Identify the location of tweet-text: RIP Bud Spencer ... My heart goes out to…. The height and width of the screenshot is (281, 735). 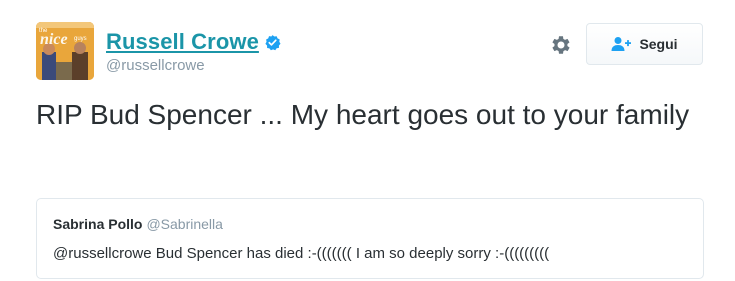
(363, 114).